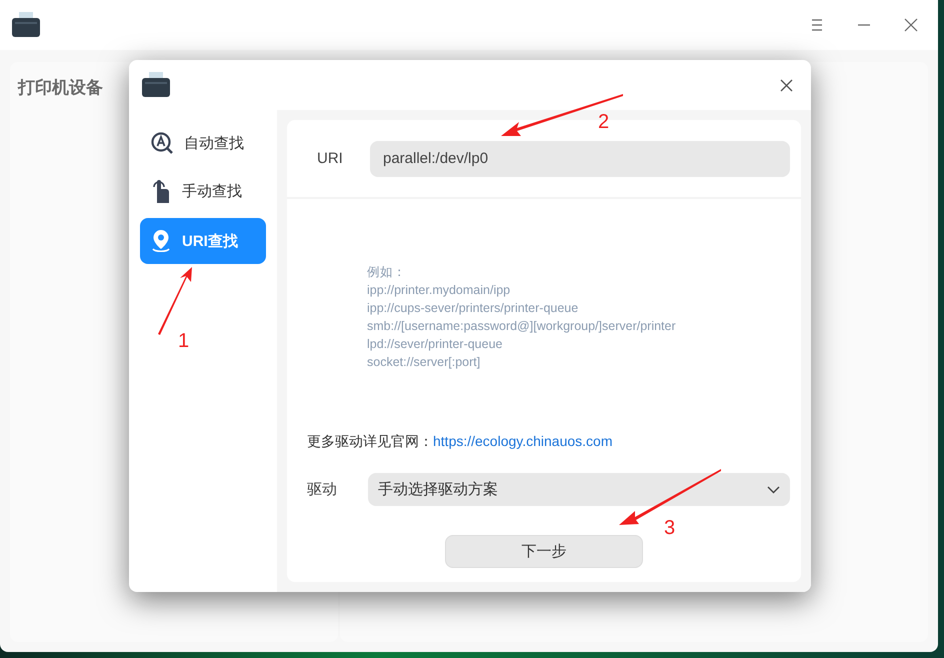  Describe the element at coordinates (579, 489) in the screenshot. I see `driver-dropdown: 手动选择驱动方案` at that location.